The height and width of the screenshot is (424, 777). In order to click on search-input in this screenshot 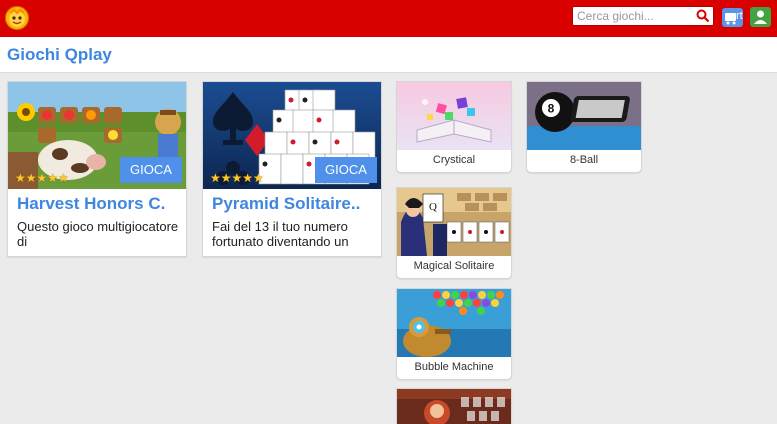, I will do `click(634, 16)`.